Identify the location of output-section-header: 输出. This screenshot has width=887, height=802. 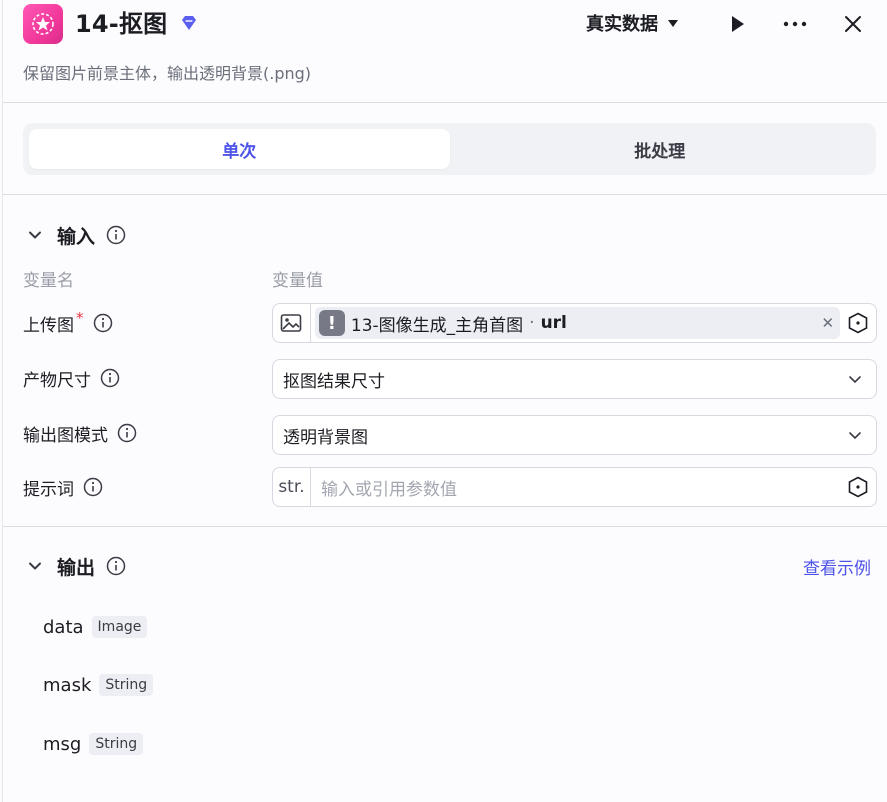
(75, 566).